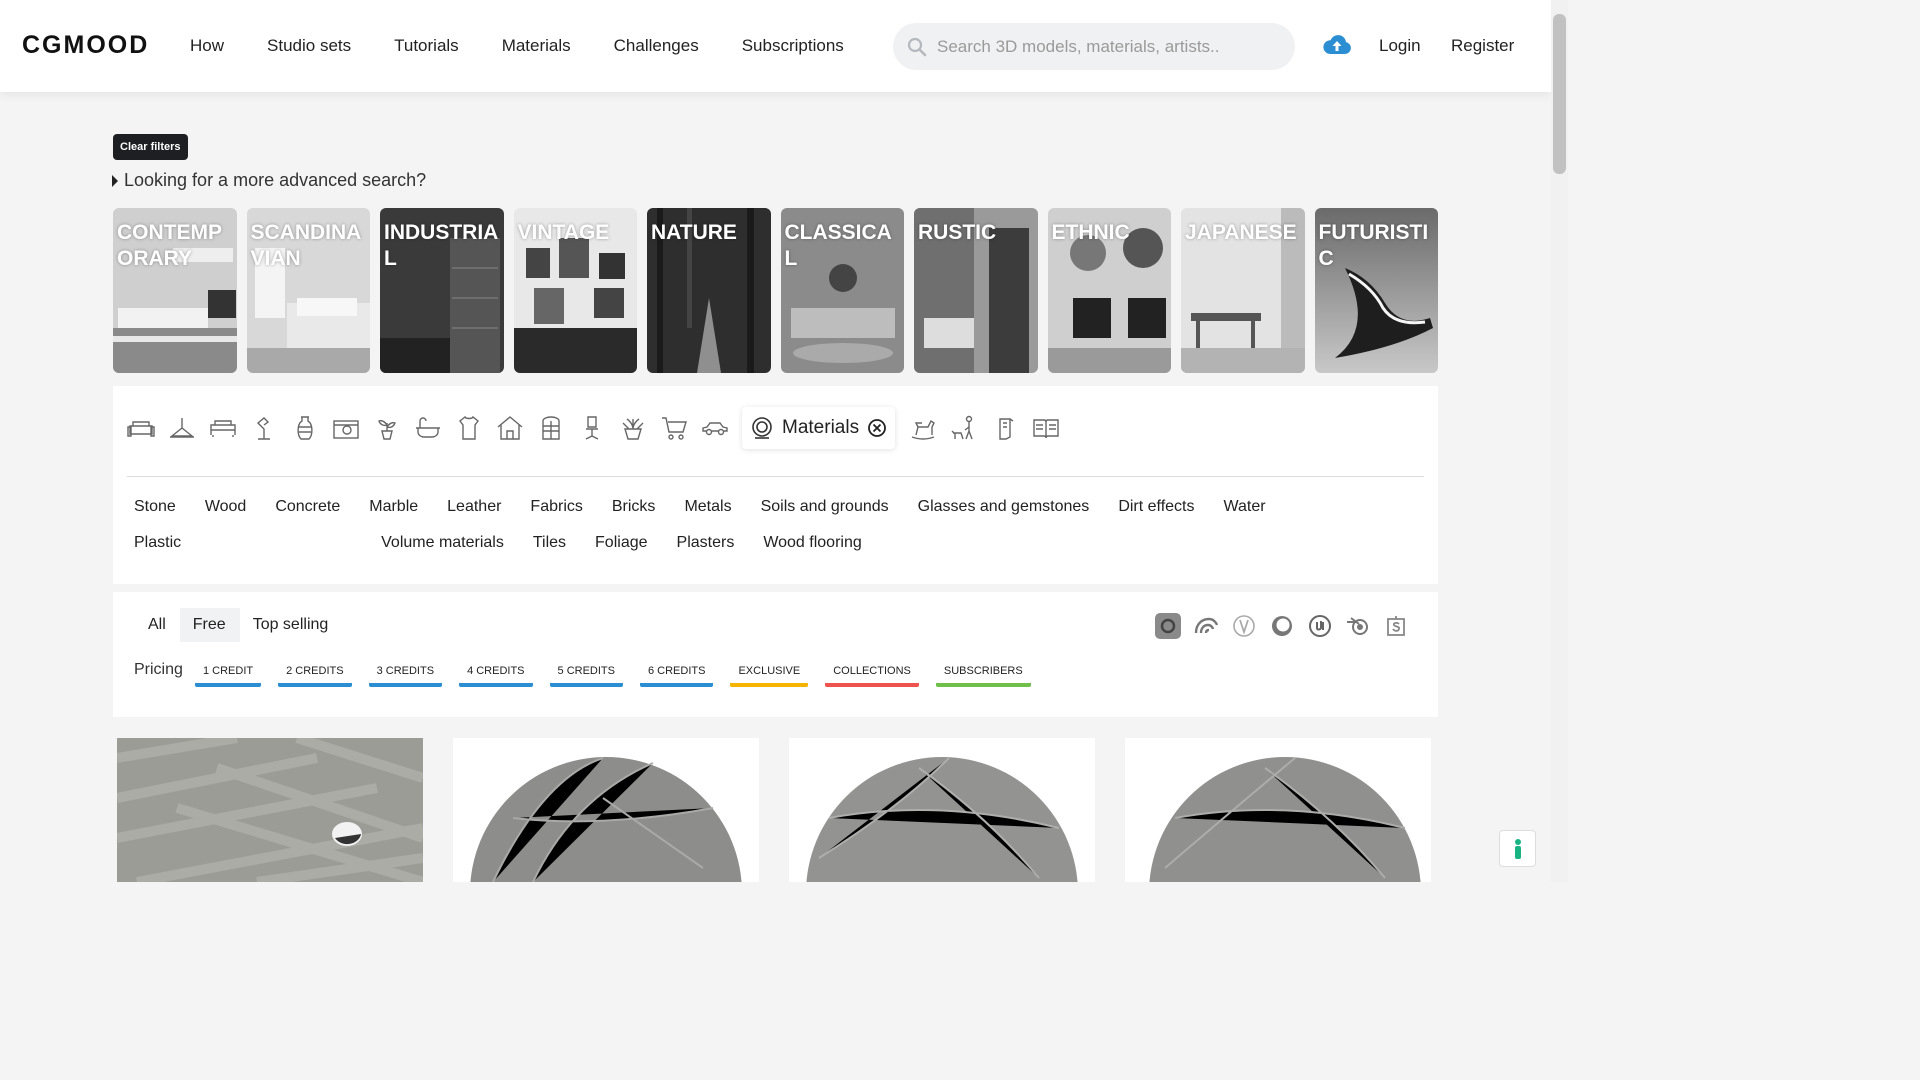 The height and width of the screenshot is (1080, 1920). Describe the element at coordinates (496, 674) in the screenshot. I see `pricing-chip-4-credits: 4 CREDITS` at that location.